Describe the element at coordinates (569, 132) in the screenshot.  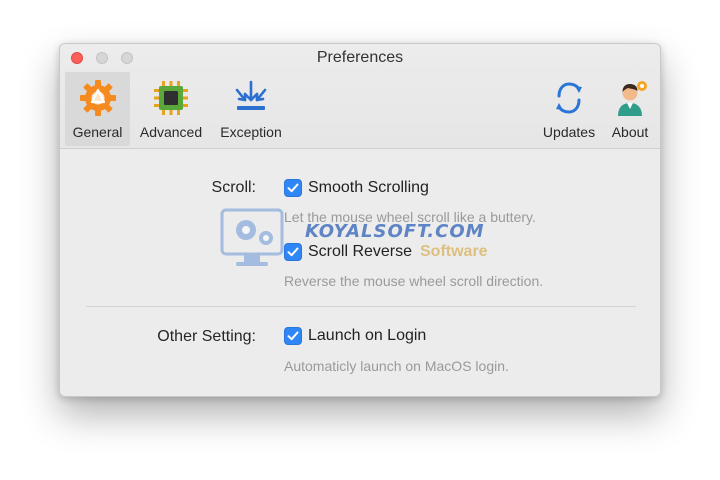
I see `tab-updates-label: Updates` at that location.